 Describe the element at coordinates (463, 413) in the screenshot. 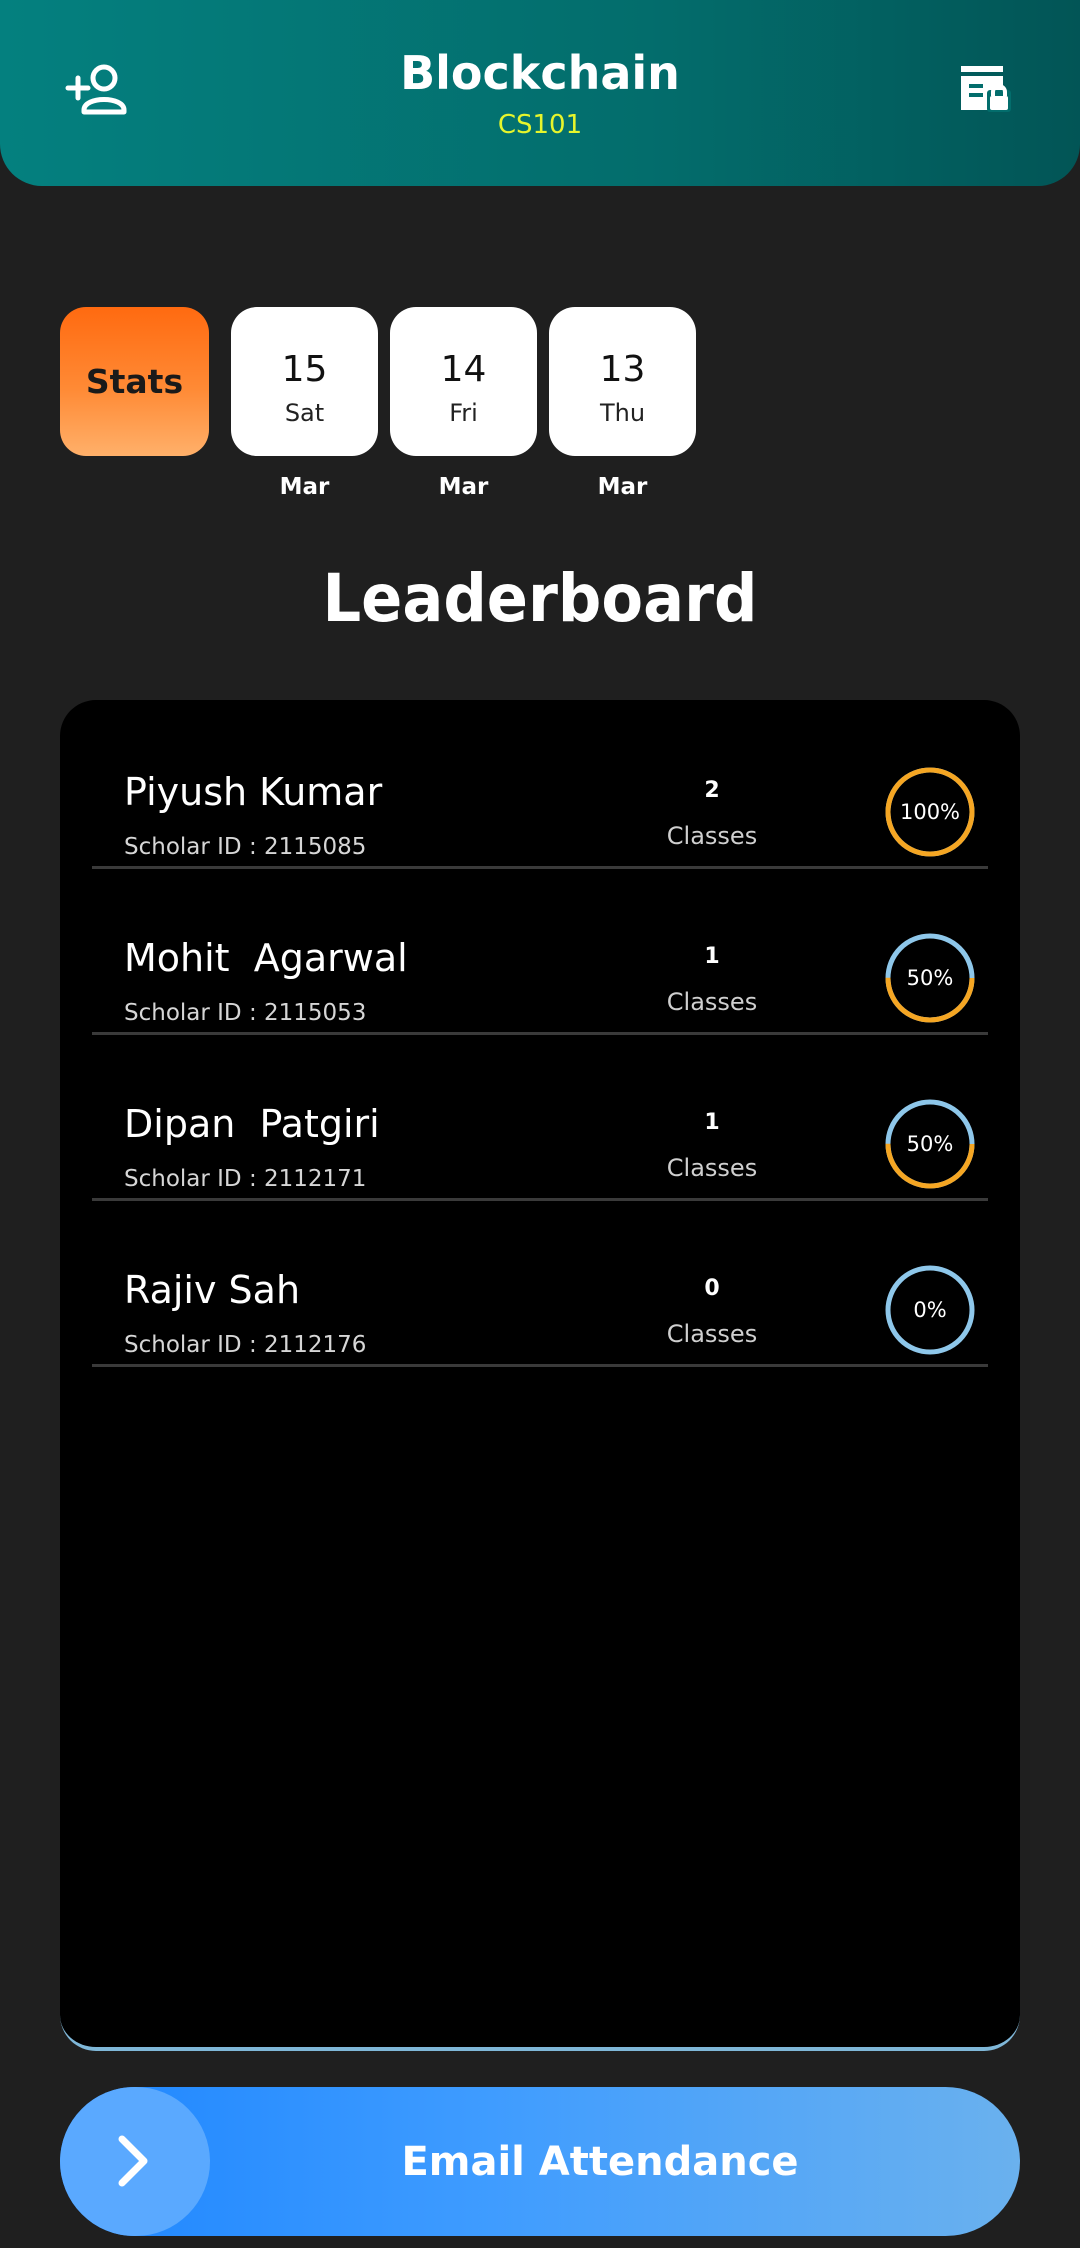

I see `date-weekday: Fri` at that location.